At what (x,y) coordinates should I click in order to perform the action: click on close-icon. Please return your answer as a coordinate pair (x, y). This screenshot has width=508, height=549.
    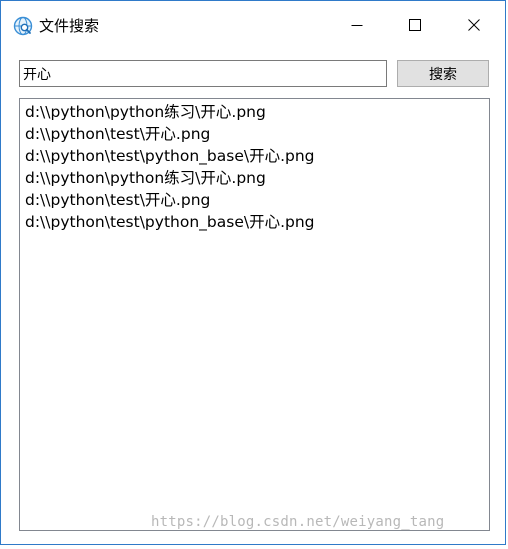
    Looking at the image, I should click on (474, 25).